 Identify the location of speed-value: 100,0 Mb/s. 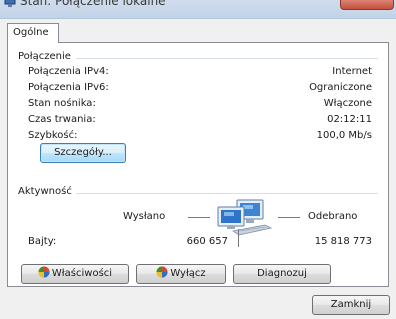
(344, 135).